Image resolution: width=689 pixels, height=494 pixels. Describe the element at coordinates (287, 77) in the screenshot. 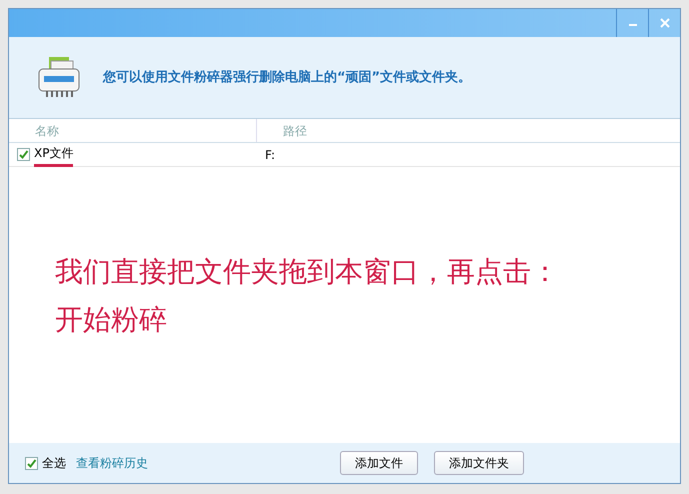

I see `header-message: 您可以使用文件粉碎器强行删除电脑上的“顽固”文件或文件夹。` at that location.